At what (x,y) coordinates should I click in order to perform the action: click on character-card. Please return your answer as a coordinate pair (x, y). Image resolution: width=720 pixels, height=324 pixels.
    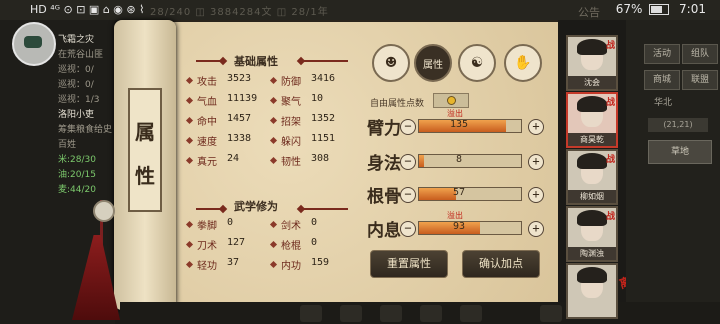
    Looking at the image, I should click on (592, 291).